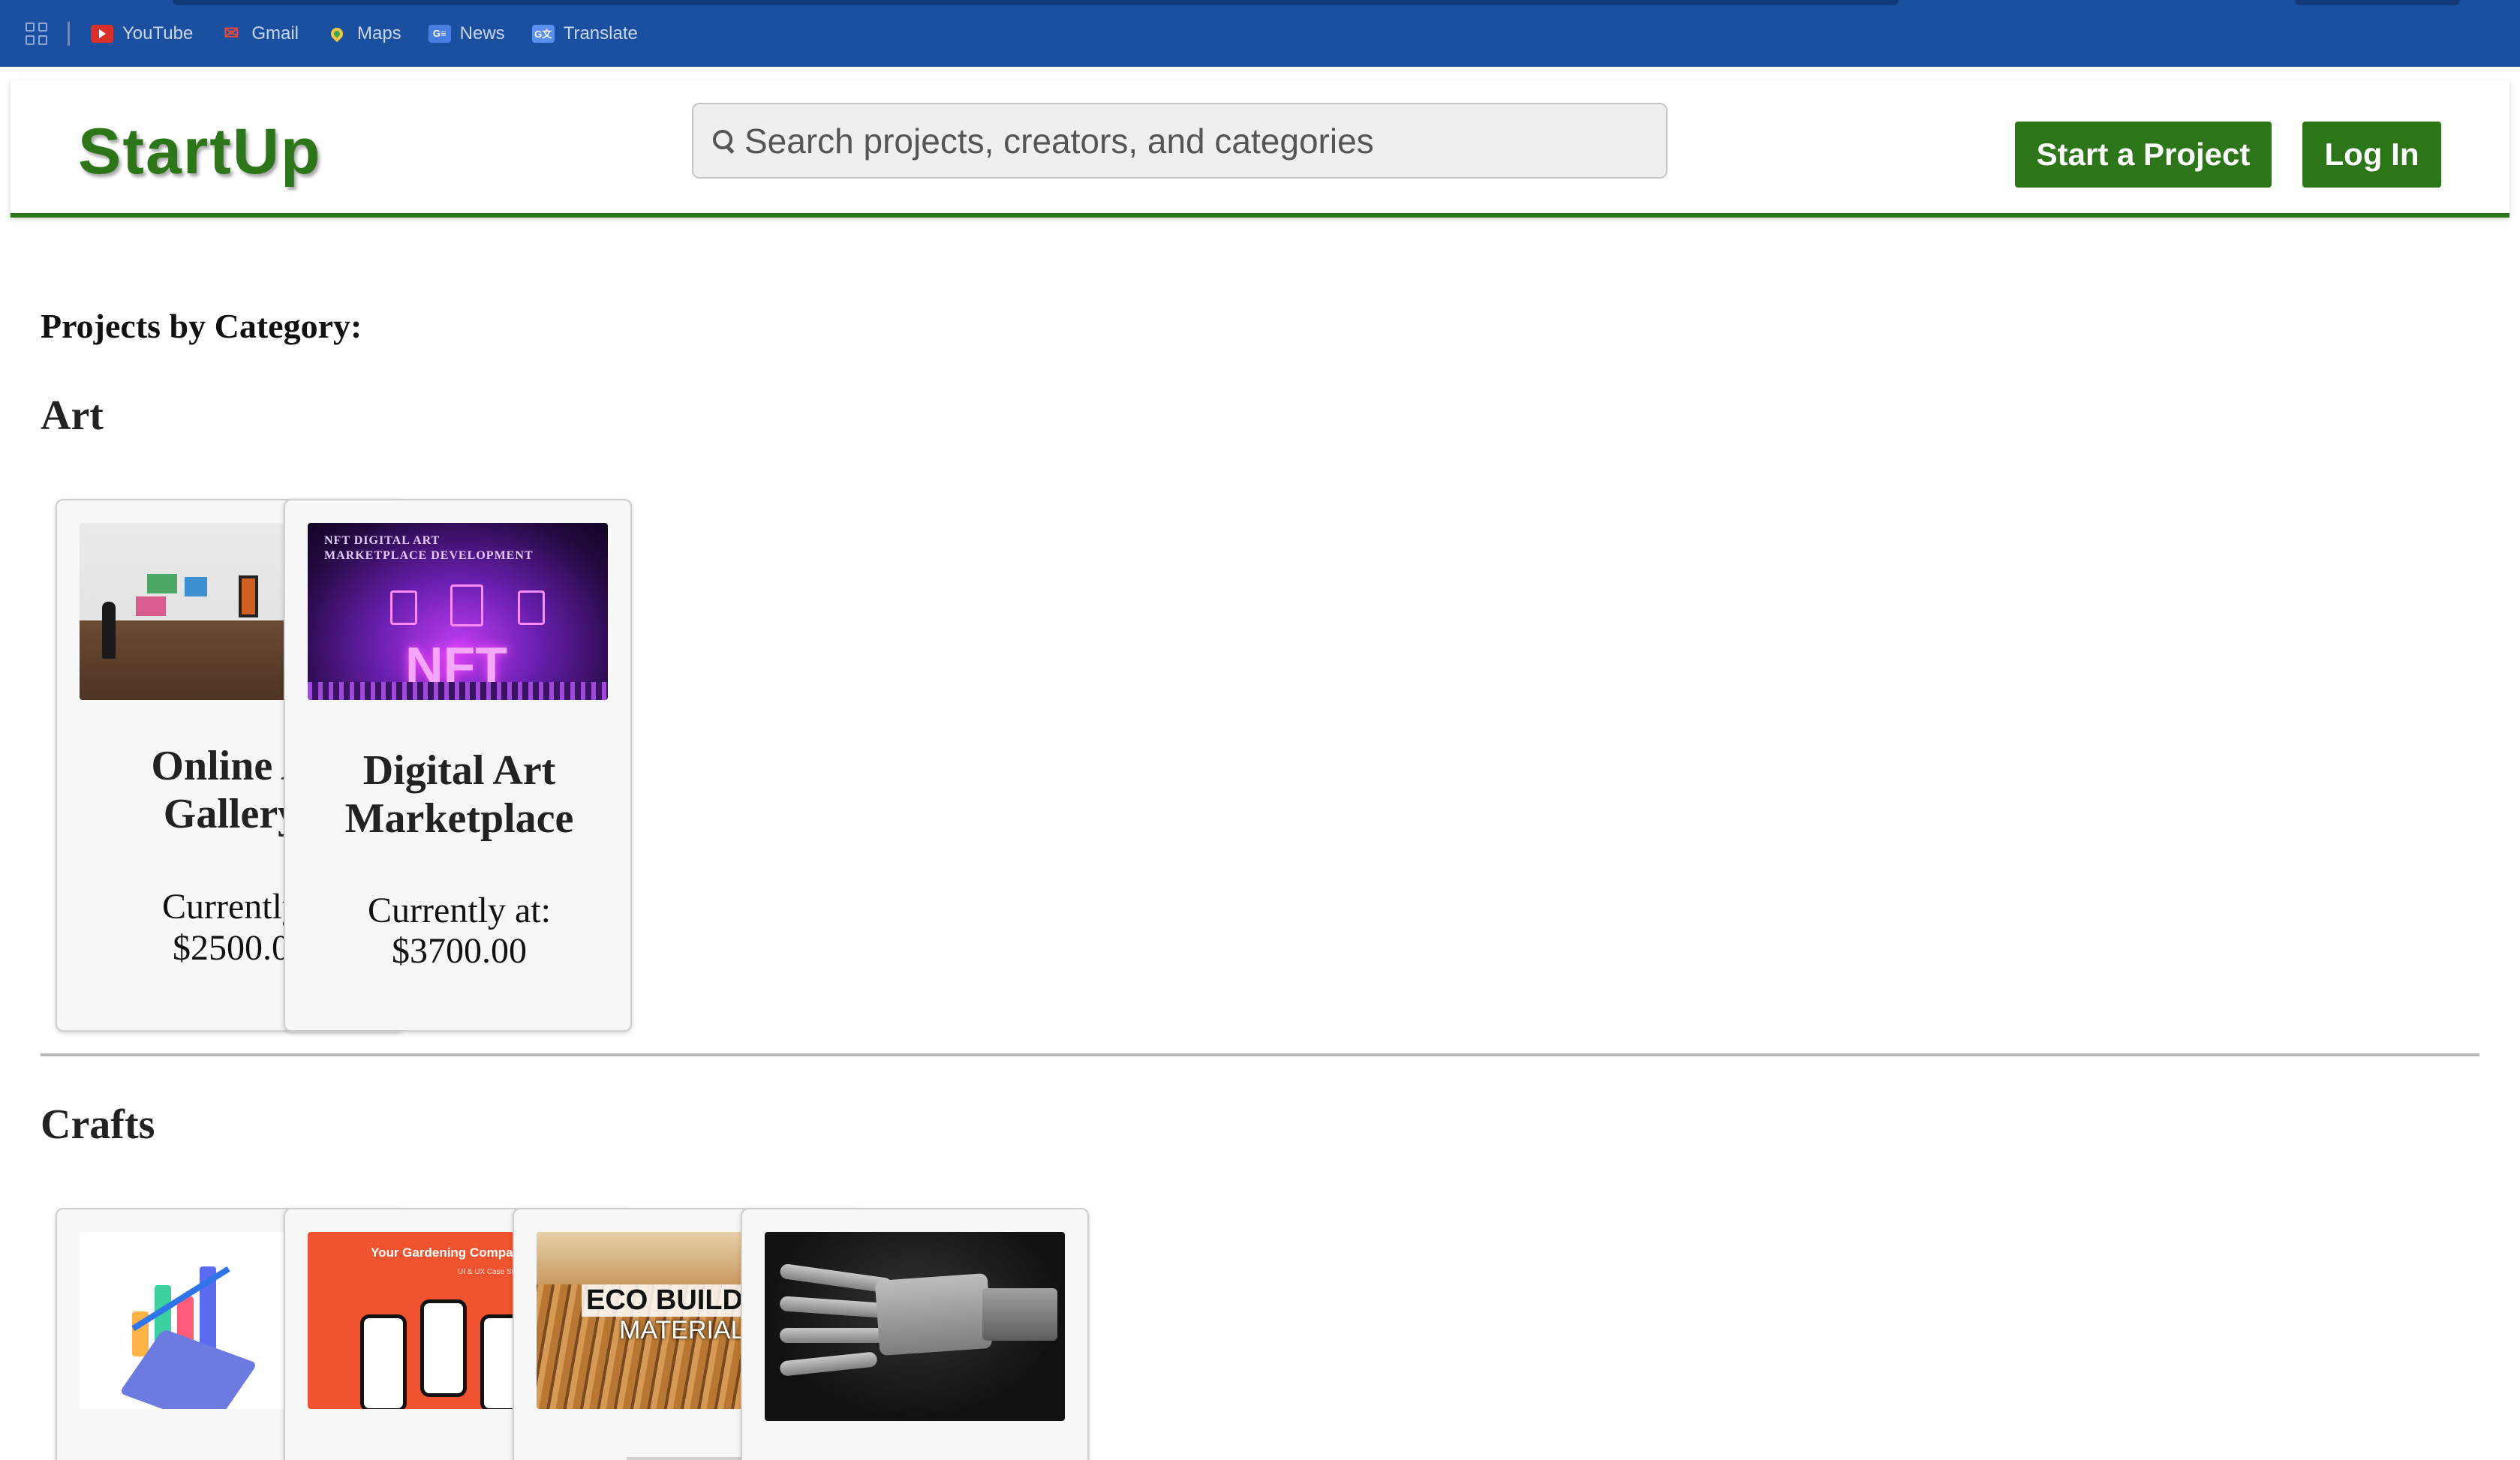  What do you see at coordinates (600, 33) in the screenshot?
I see `bookmark-label: Translate` at bounding box center [600, 33].